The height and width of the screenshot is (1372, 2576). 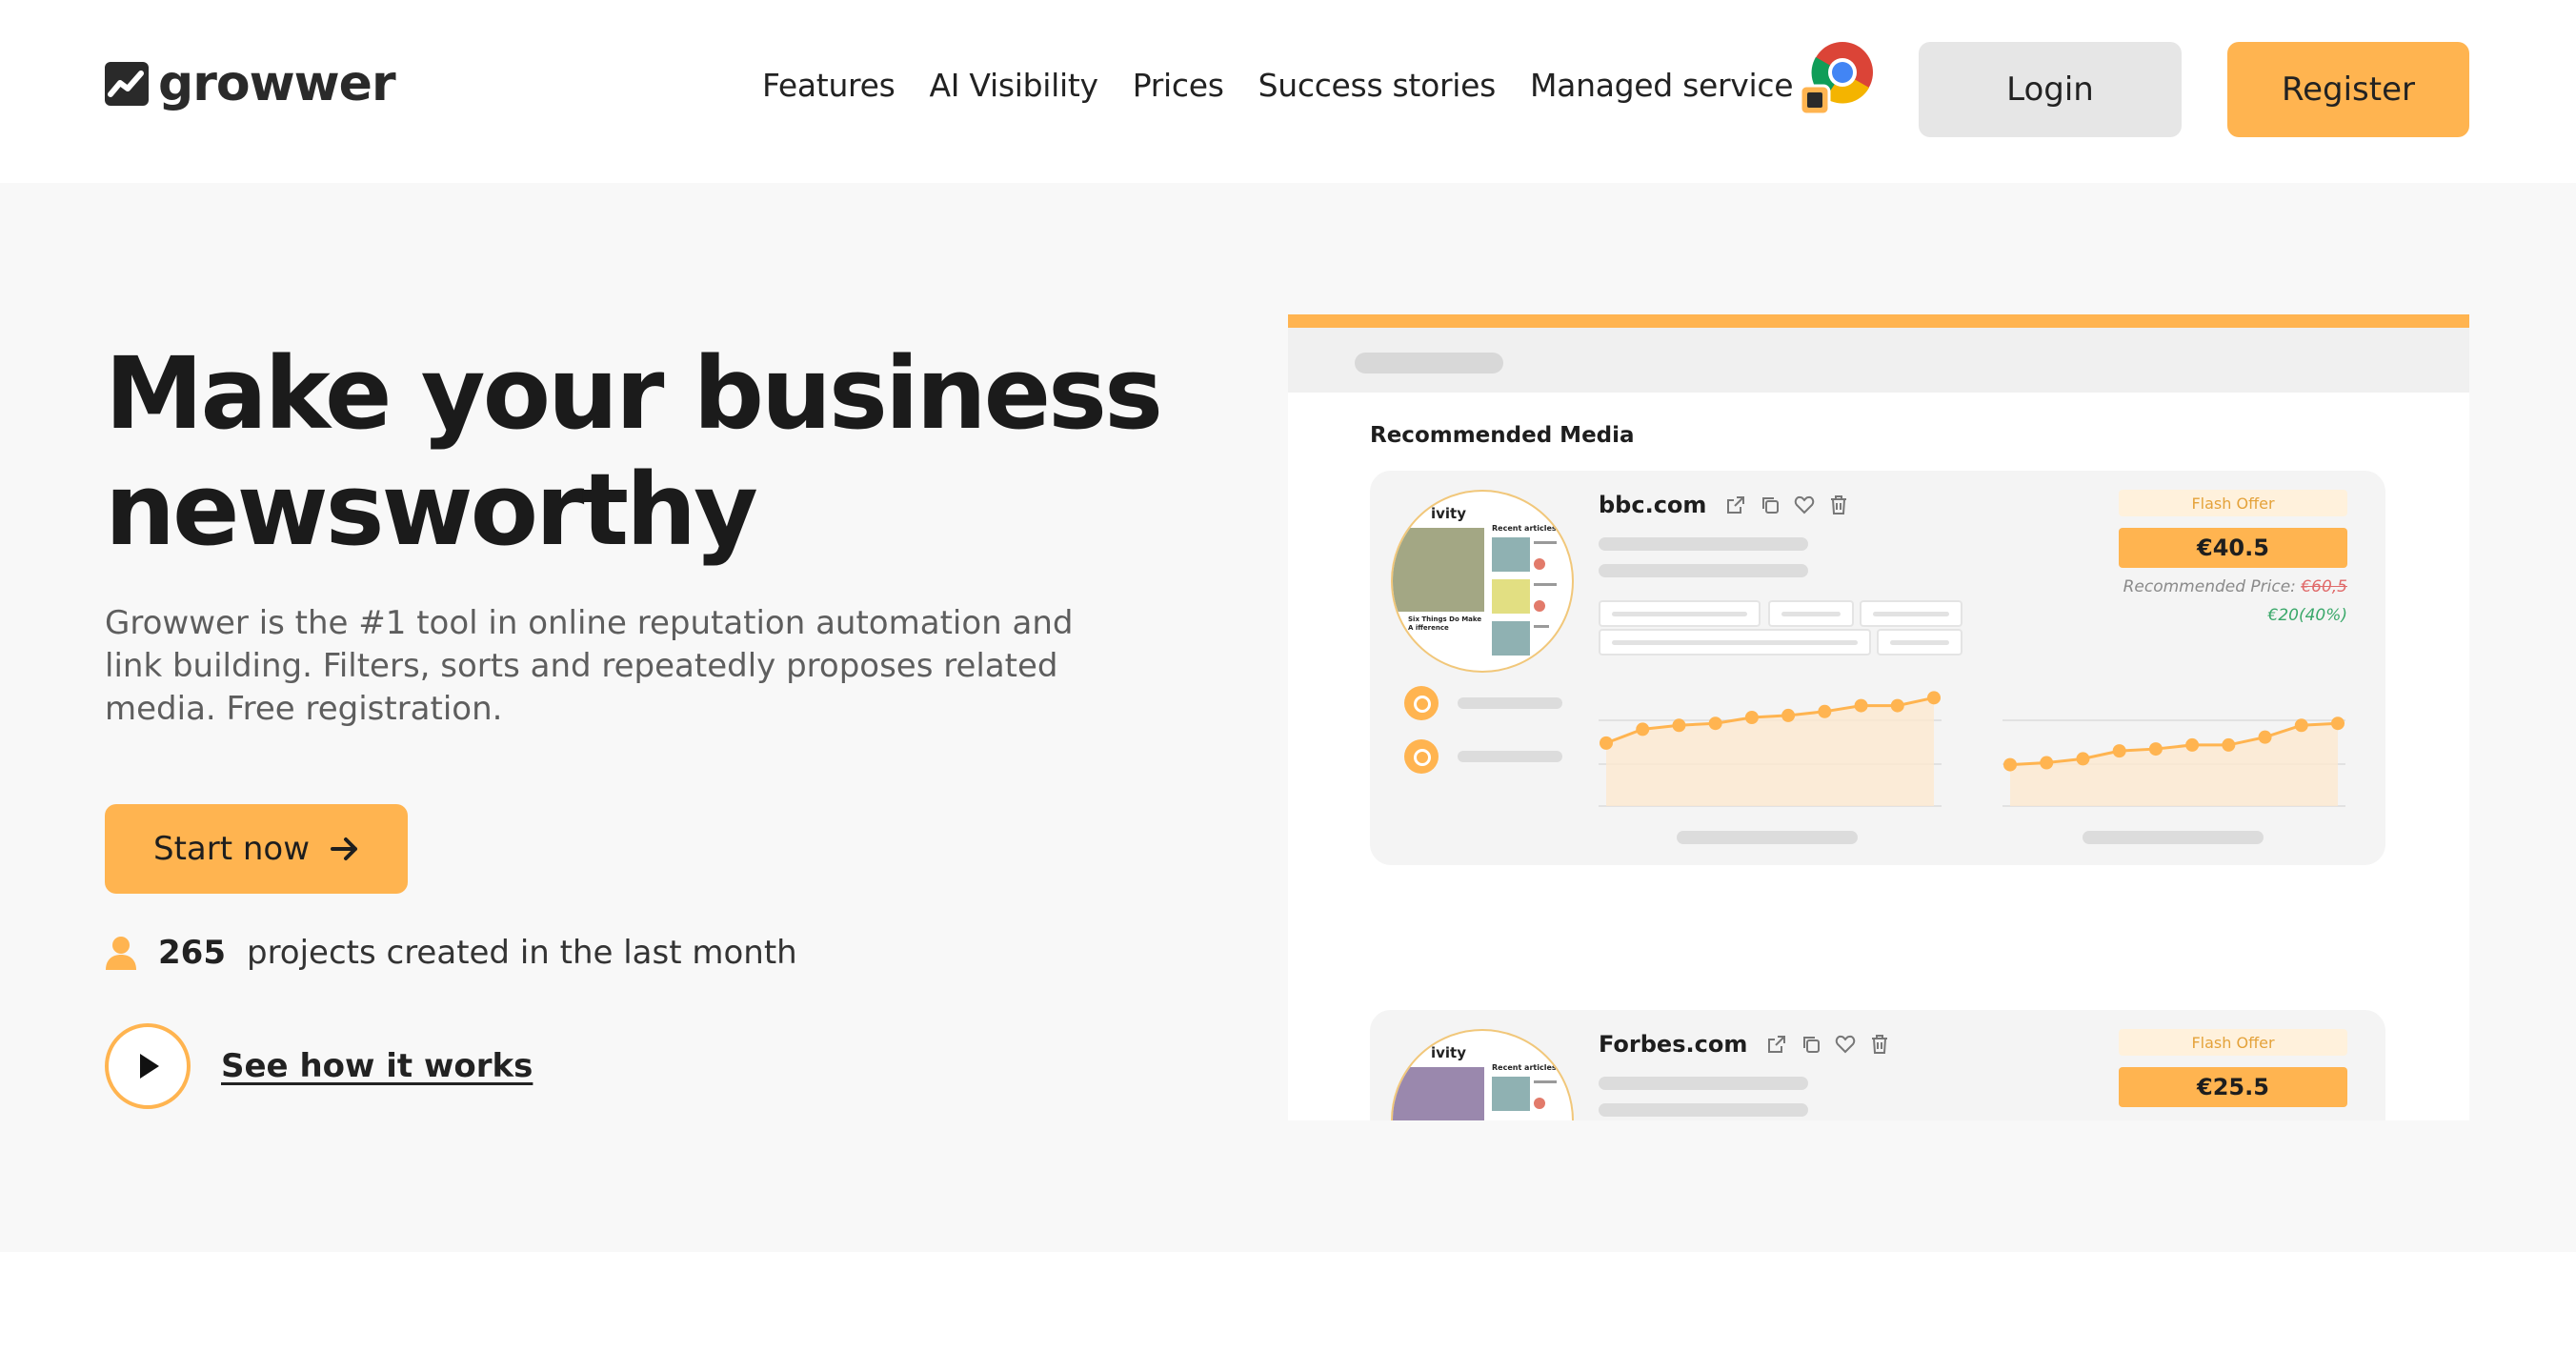 What do you see at coordinates (250, 84) in the screenshot?
I see `brand-logo: growwer` at bounding box center [250, 84].